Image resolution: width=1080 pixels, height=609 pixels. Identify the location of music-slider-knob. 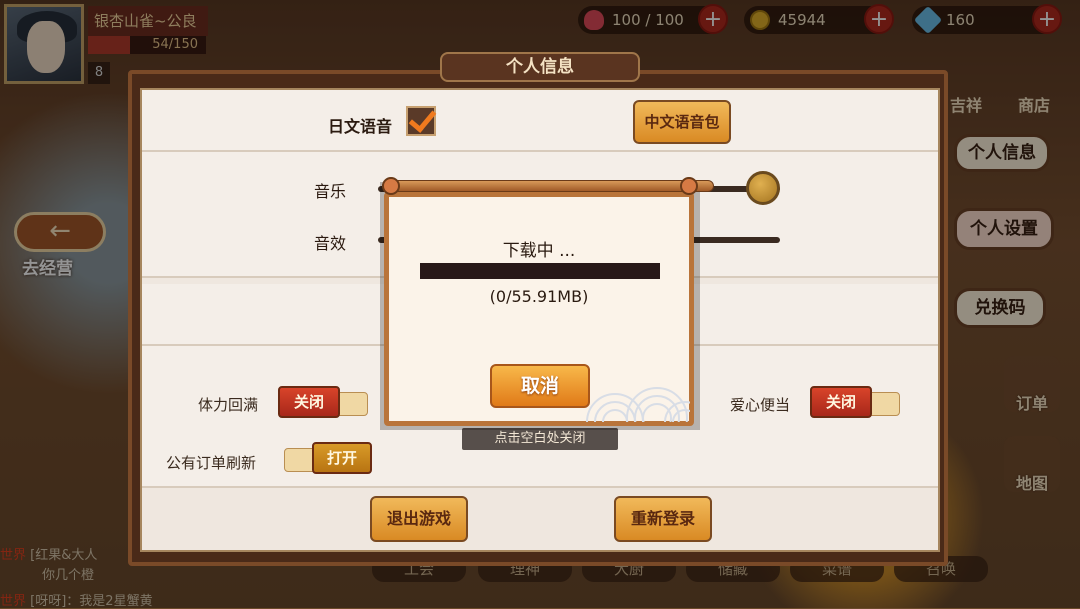
(763, 188).